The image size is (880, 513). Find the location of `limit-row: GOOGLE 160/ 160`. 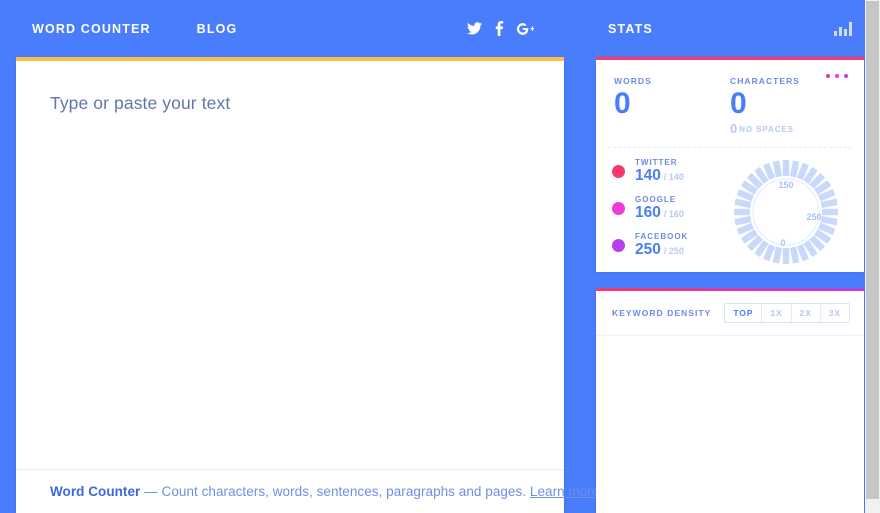

limit-row: GOOGLE 160/ 160 is located at coordinates (668, 208).